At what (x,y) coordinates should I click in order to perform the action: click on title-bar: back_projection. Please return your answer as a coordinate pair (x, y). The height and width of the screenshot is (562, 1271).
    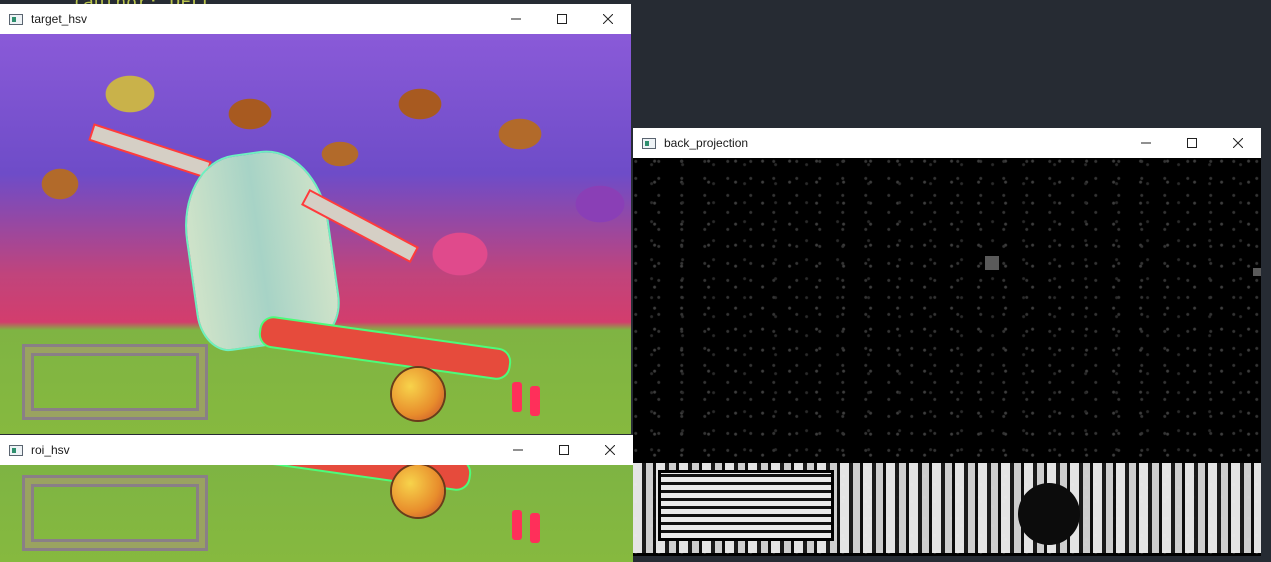
    Looking at the image, I should click on (947, 143).